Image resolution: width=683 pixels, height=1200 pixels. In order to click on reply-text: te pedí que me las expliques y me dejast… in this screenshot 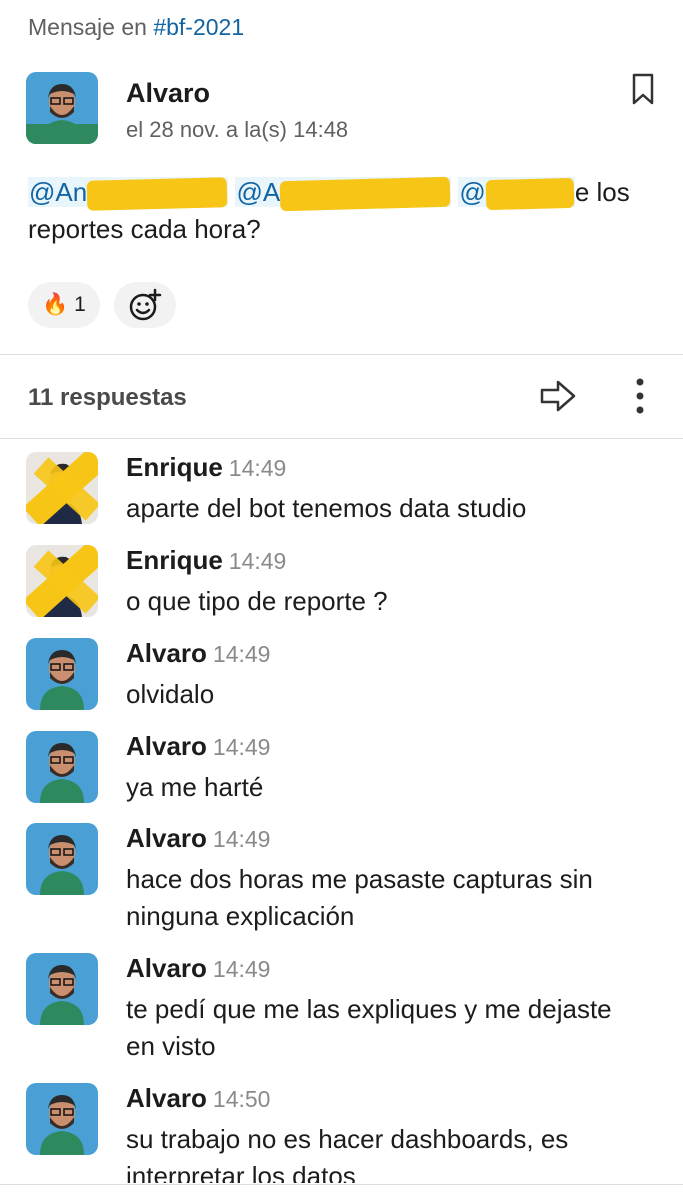, I will do `click(369, 1027)`.